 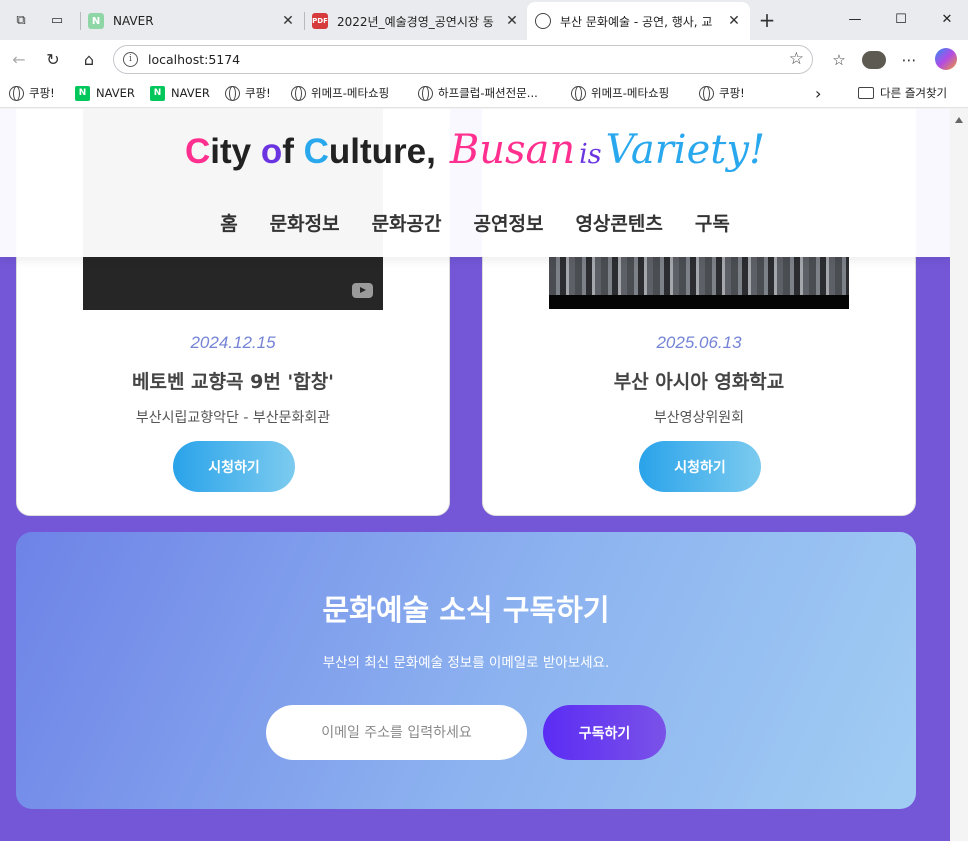 What do you see at coordinates (21, 20) in the screenshot?
I see `workspaces-icon: ⧉` at bounding box center [21, 20].